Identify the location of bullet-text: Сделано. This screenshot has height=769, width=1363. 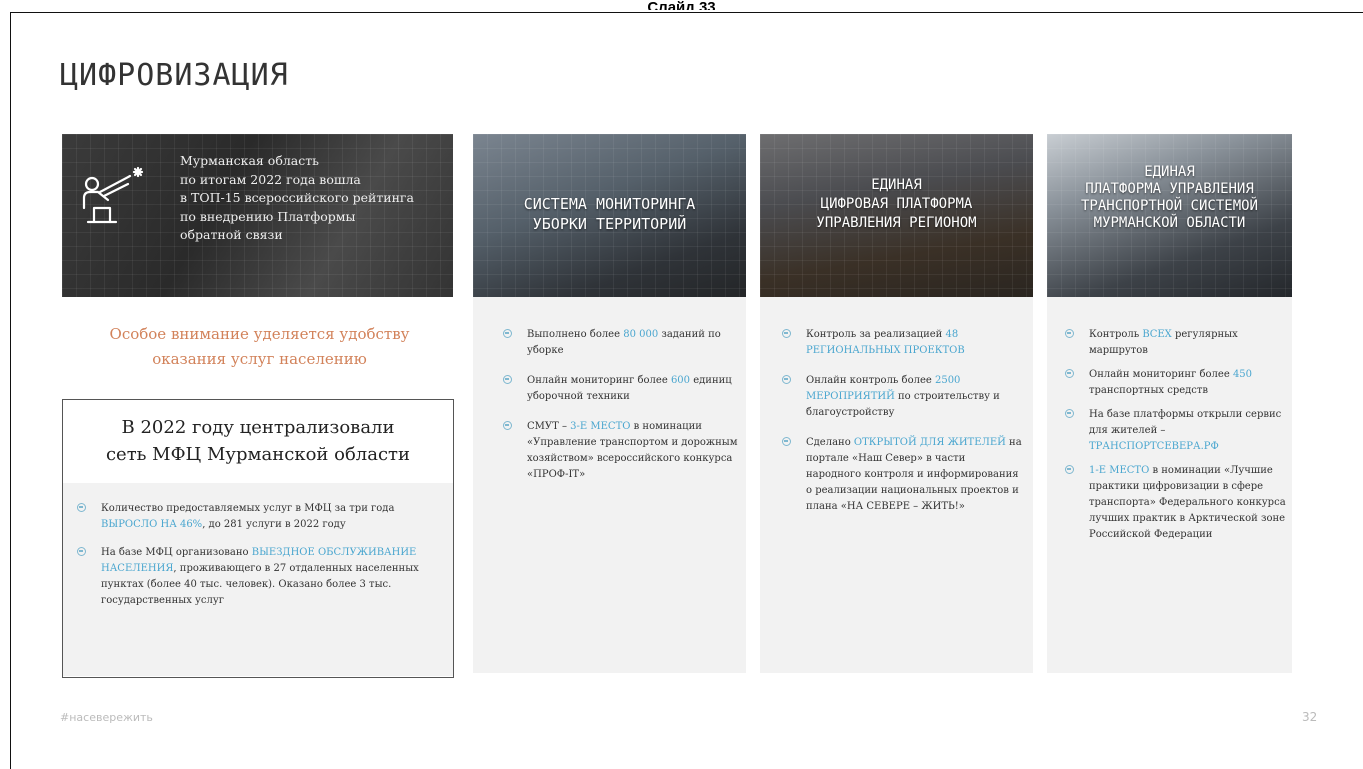
(830, 442).